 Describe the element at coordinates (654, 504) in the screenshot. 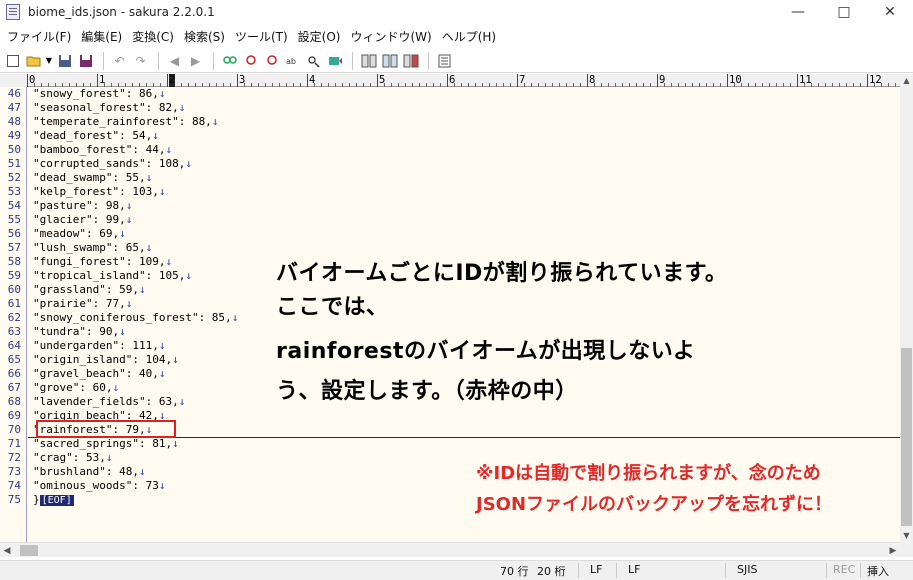

I see `warning-line-2: JSONファイルのバックアップを忘れずに！` at that location.